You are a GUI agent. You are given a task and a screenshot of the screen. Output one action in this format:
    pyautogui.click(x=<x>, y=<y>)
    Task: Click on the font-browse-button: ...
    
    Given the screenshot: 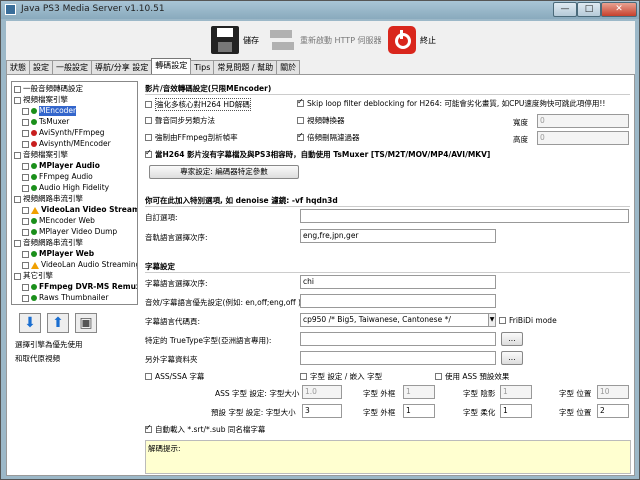 What is the action you would take?
    pyautogui.click(x=512, y=339)
    